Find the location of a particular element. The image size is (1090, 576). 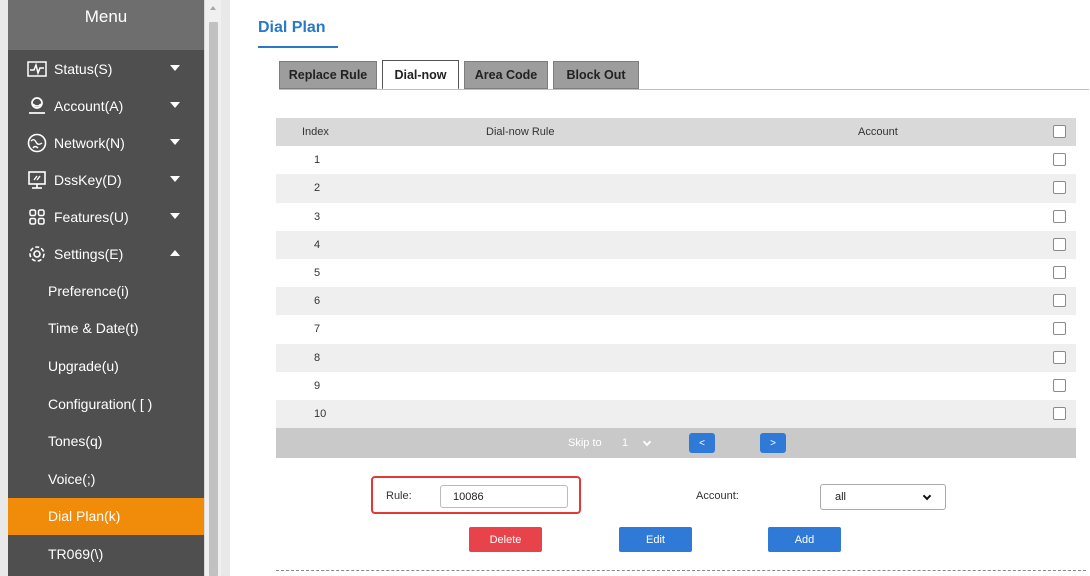

sidebar-item-time-date: Time & Date(t) is located at coordinates (106, 328).